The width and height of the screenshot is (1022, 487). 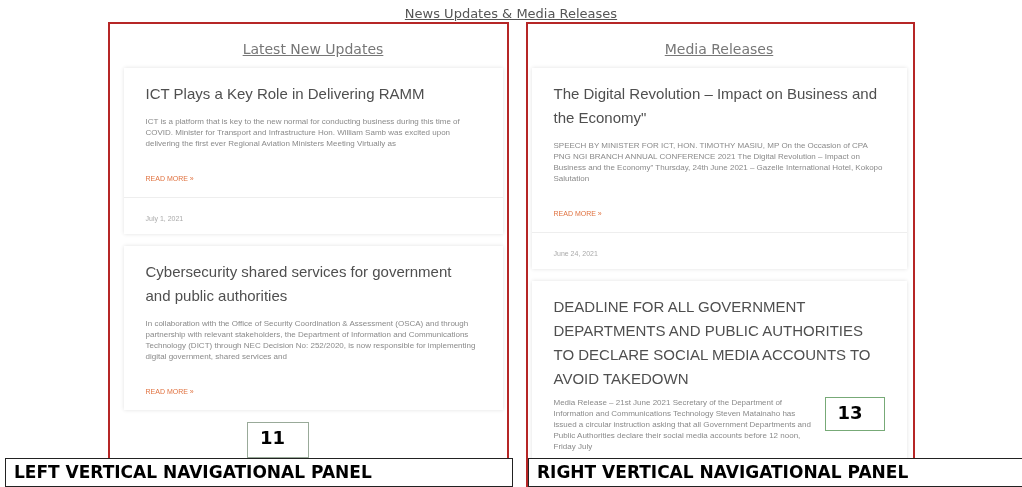 What do you see at coordinates (775, 472) in the screenshot?
I see `callout-label: RIGHT VERTICAL NAVIGATIONAL PANEL` at bounding box center [775, 472].